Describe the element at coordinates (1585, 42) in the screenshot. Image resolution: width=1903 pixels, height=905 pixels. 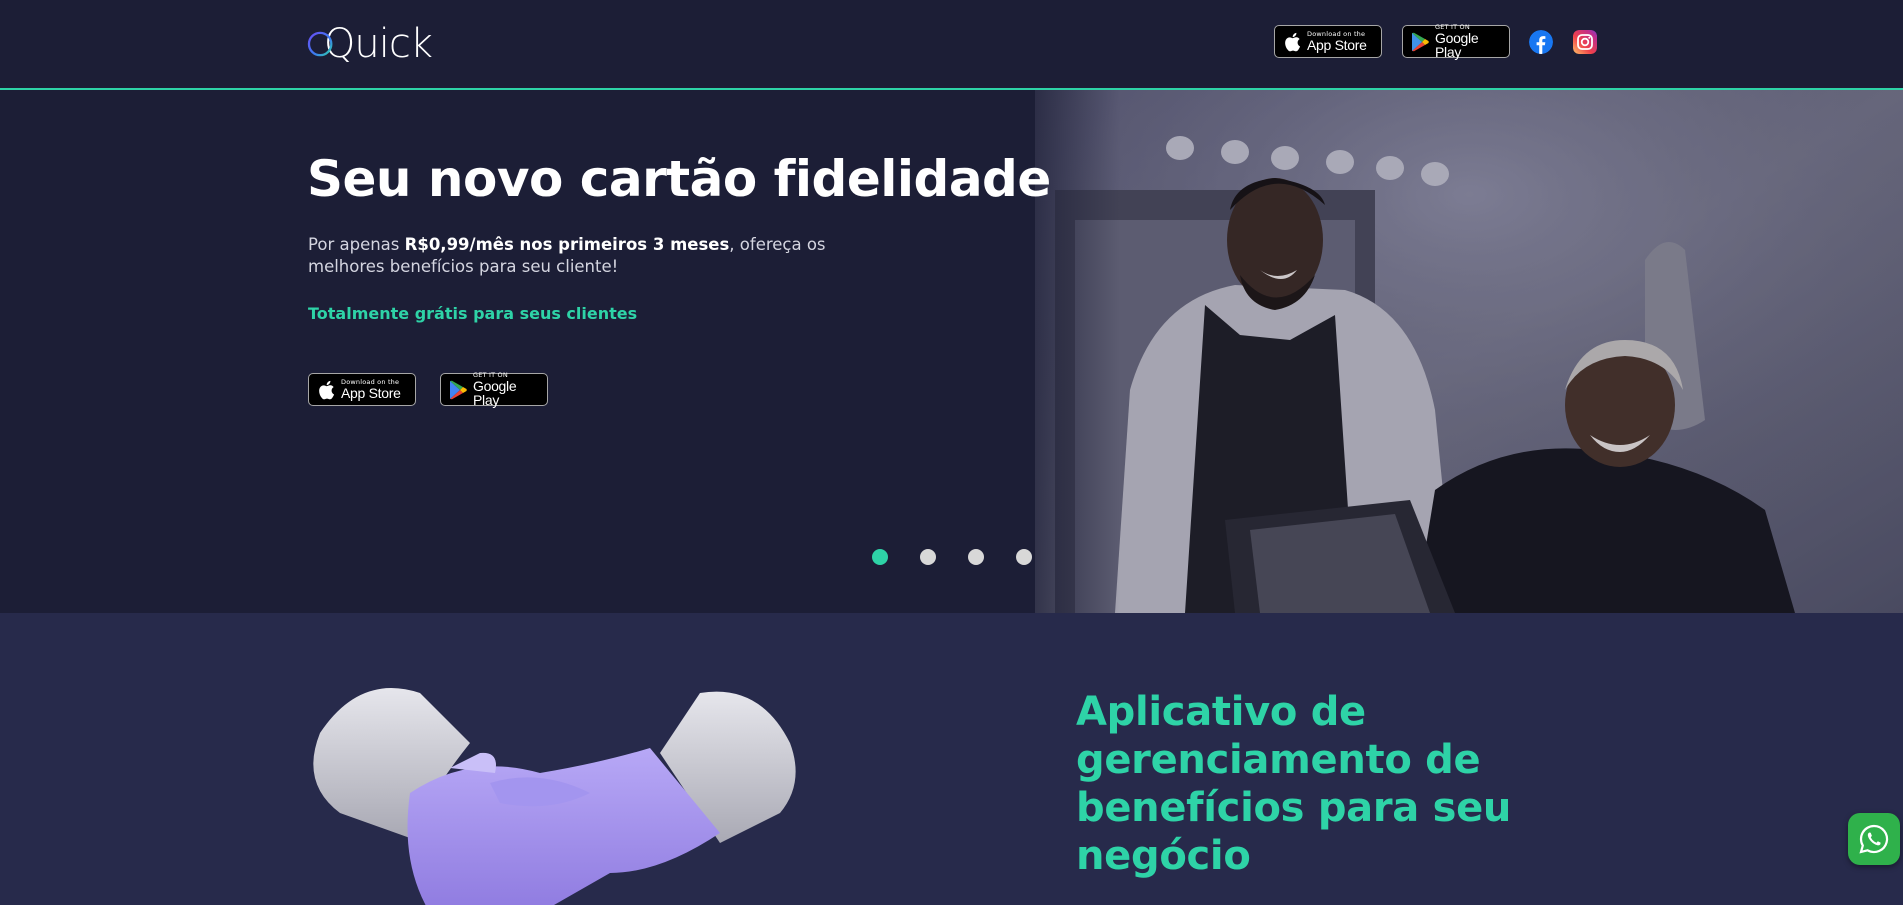
I see `instagram-icon` at that location.